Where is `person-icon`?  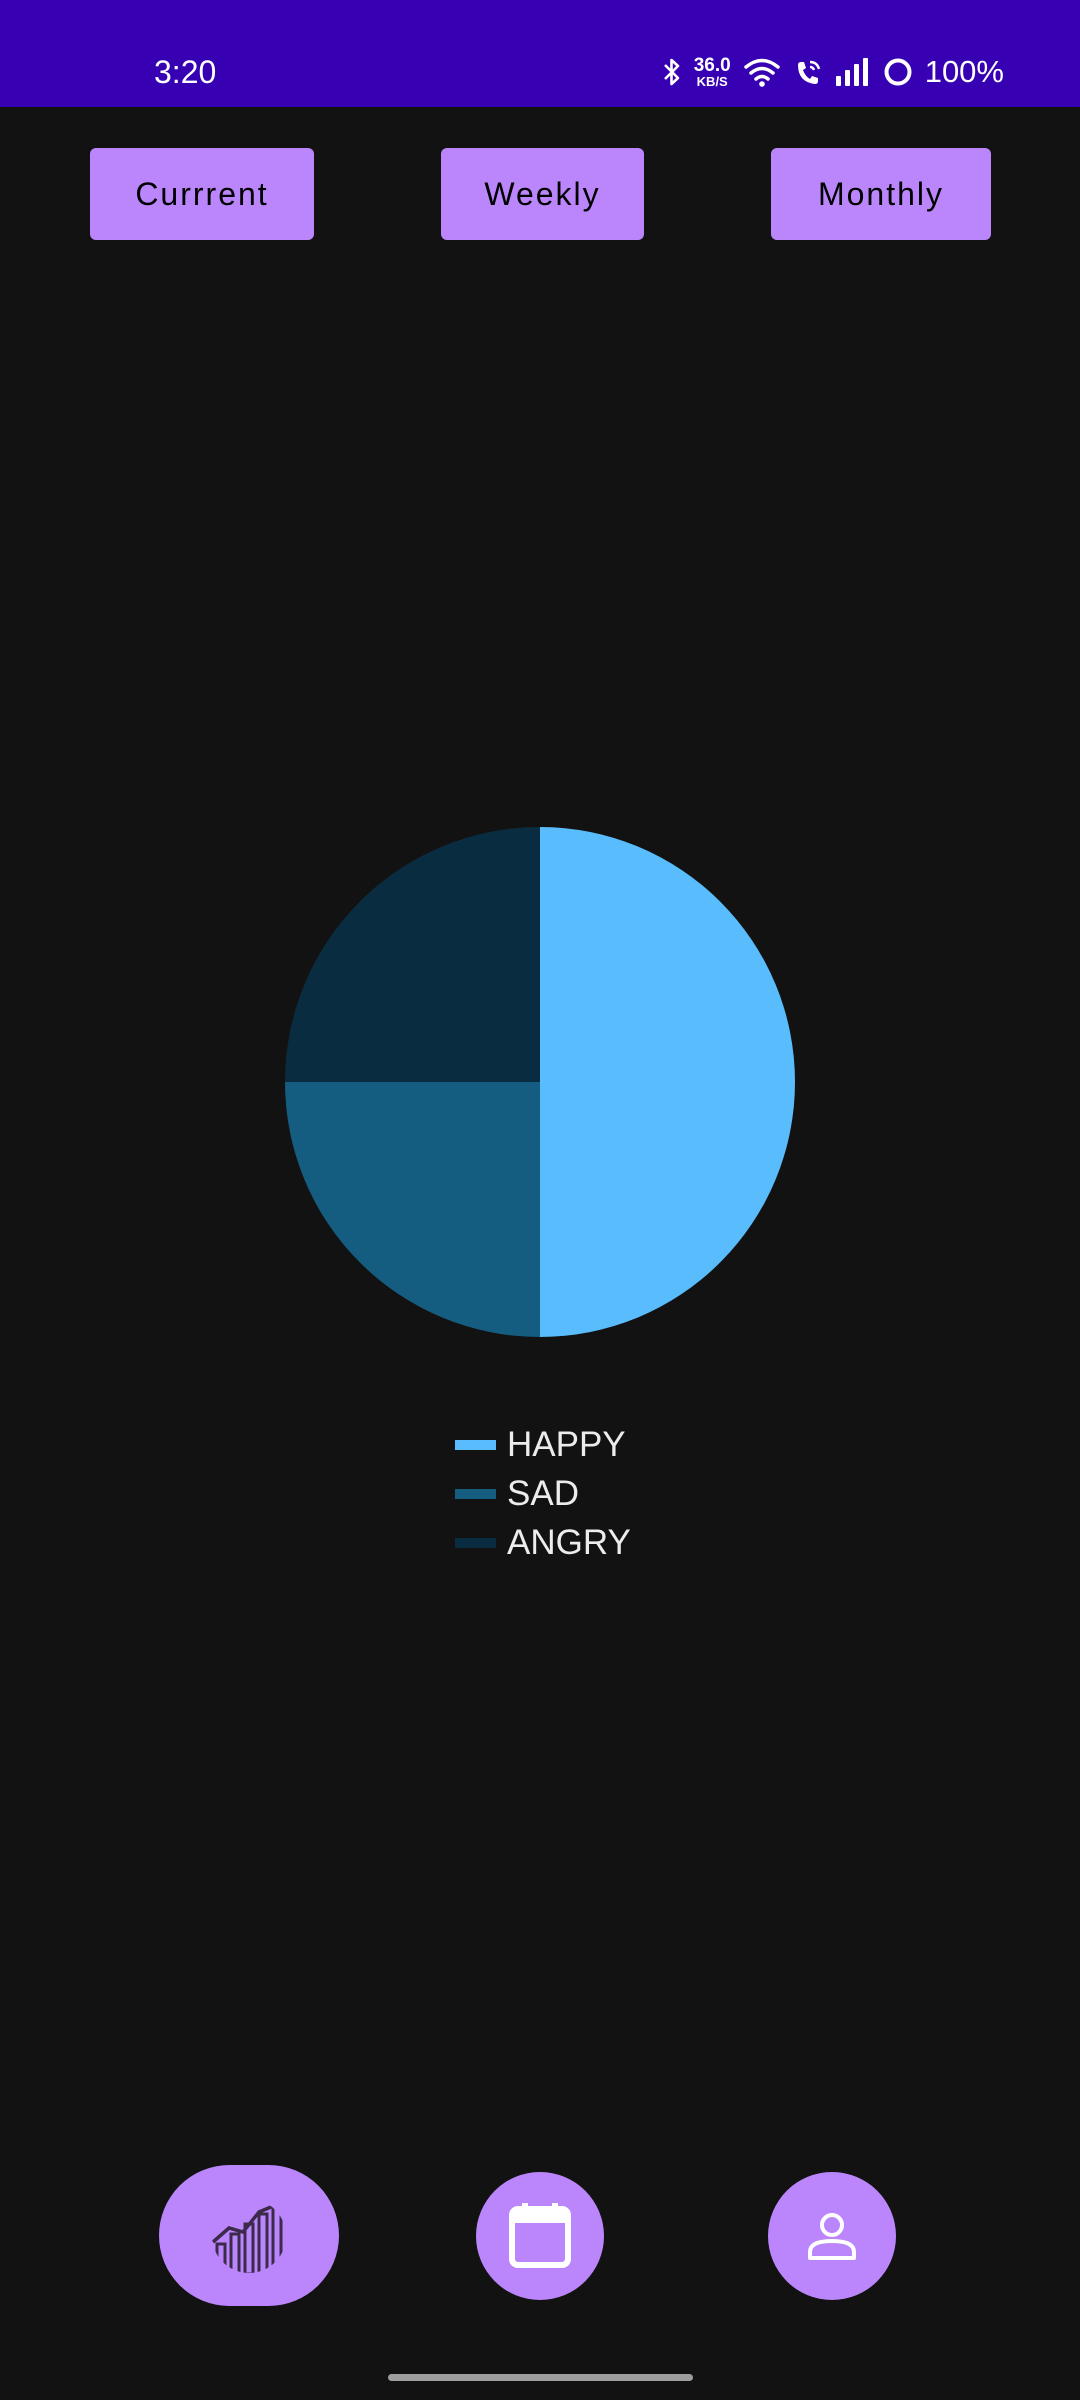 person-icon is located at coordinates (832, 2236).